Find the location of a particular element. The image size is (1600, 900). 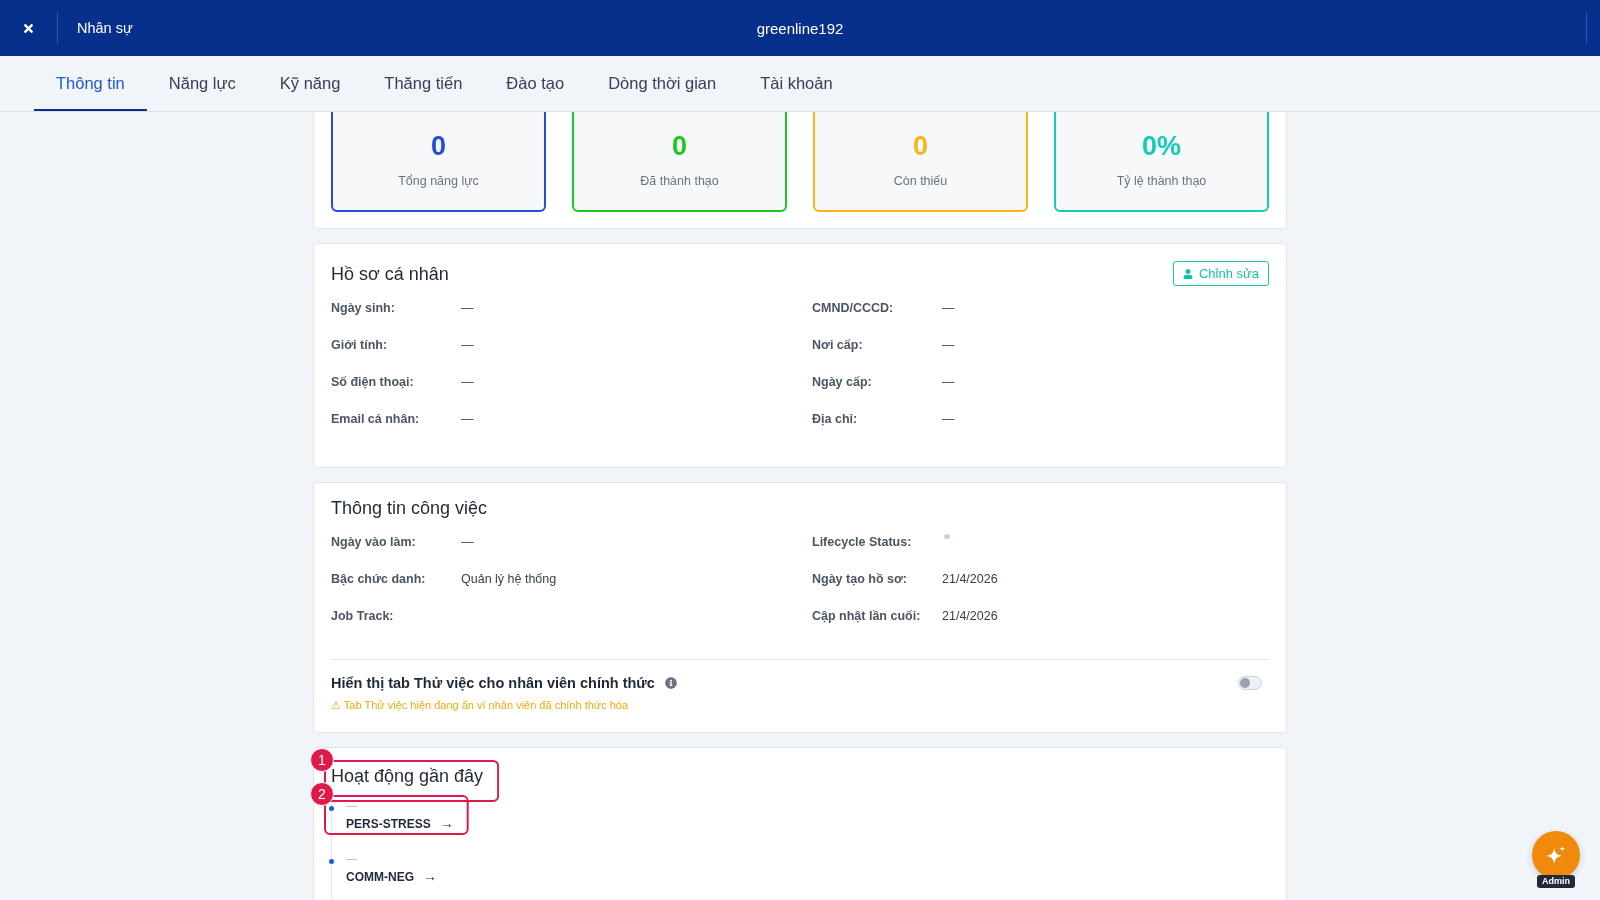

tab: Thăng tiến is located at coordinates (423, 83).